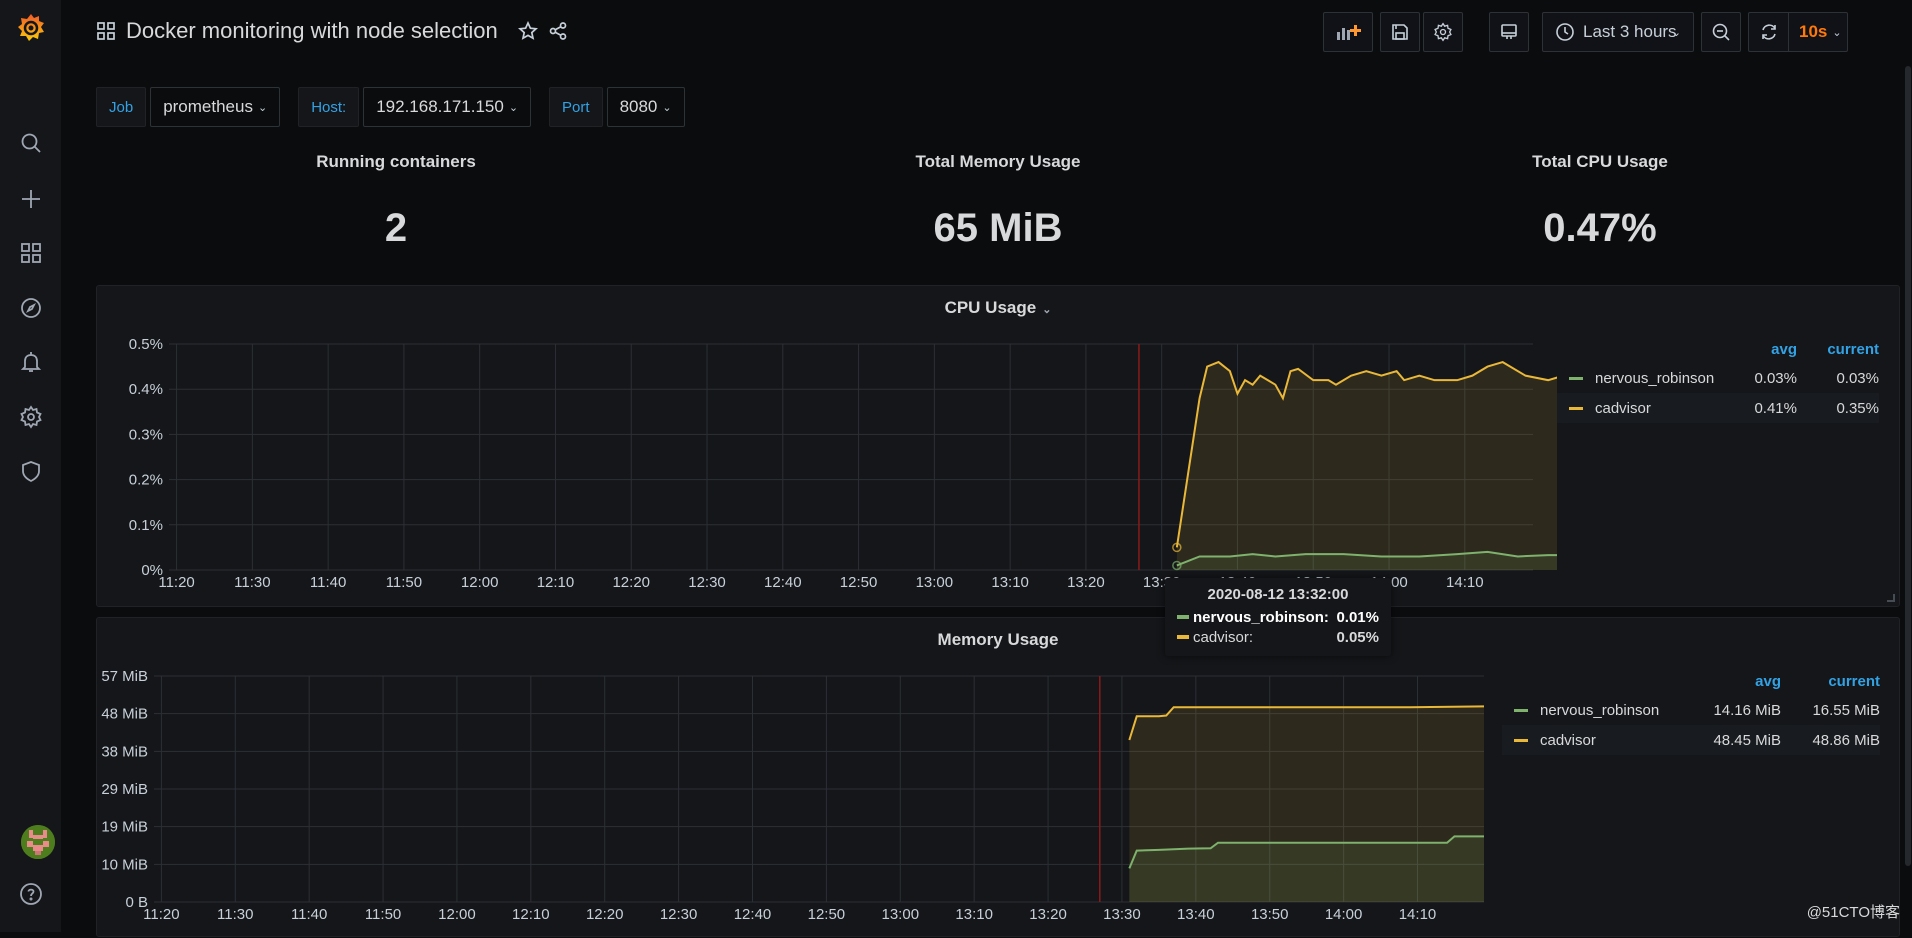  Describe the element at coordinates (1691, 740) in the screenshot. I see `legend-item: cadvisor 48.45 MiB 48.86 MiB` at that location.